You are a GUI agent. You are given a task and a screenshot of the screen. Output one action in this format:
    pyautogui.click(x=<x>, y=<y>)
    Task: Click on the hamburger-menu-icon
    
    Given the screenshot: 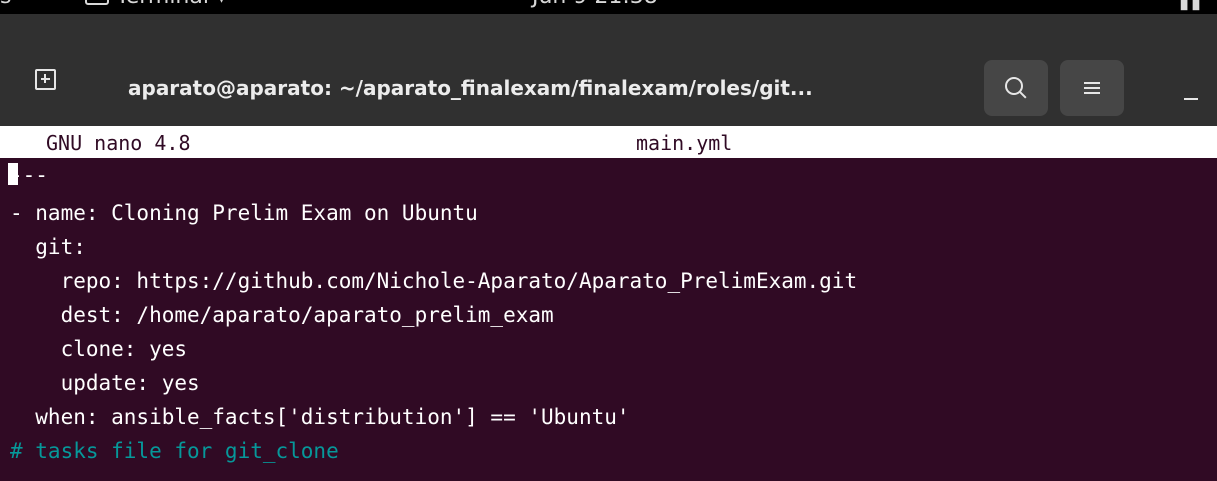 What is the action you would take?
    pyautogui.click(x=1092, y=88)
    